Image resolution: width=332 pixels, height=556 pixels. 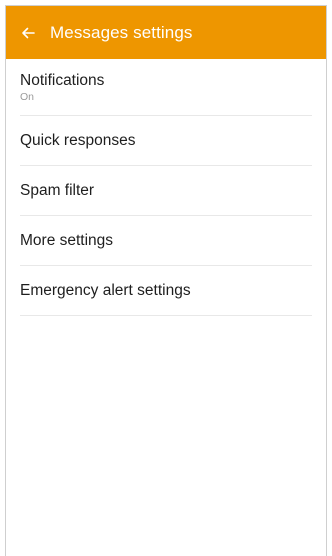 What do you see at coordinates (105, 290) in the screenshot?
I see `emergency-alert-settings-label: Emergency alert settings` at bounding box center [105, 290].